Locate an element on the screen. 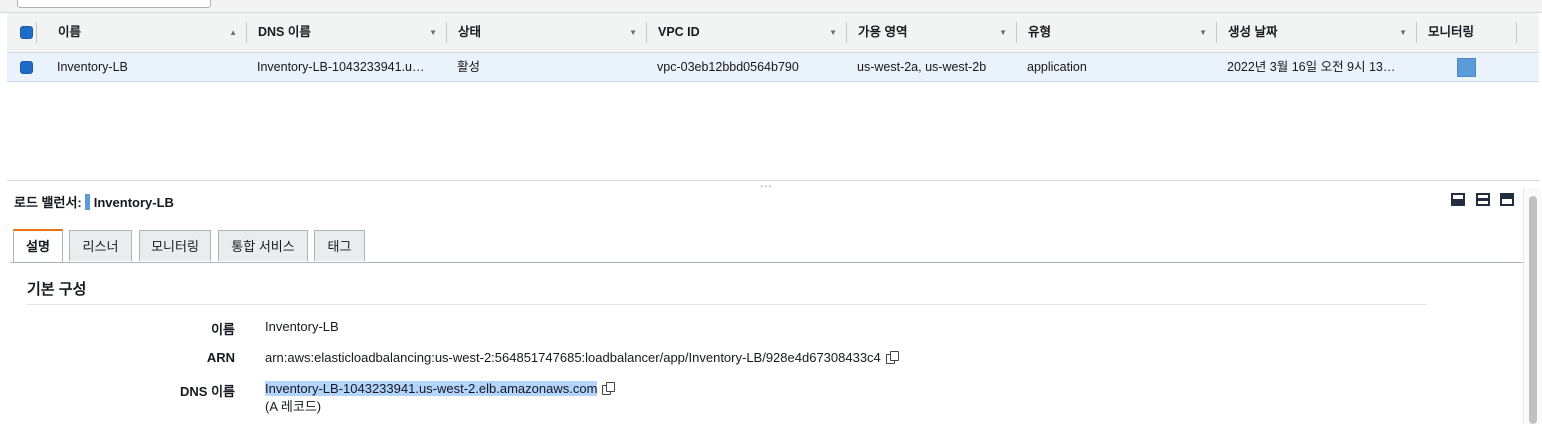 The width and height of the screenshot is (1542, 424). tab-monitoring: 모니터링 is located at coordinates (175, 245).